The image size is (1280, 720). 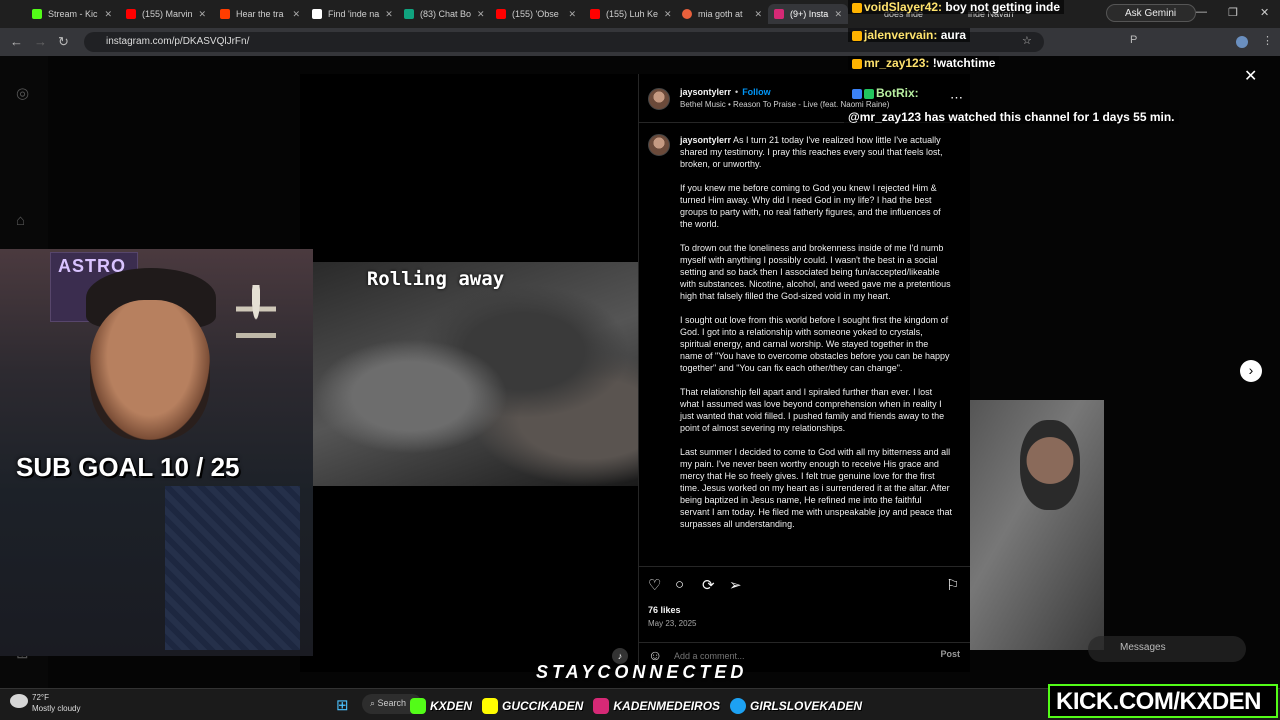 What do you see at coordinates (1233, 12) in the screenshot?
I see `maximize-button: ❐` at bounding box center [1233, 12].